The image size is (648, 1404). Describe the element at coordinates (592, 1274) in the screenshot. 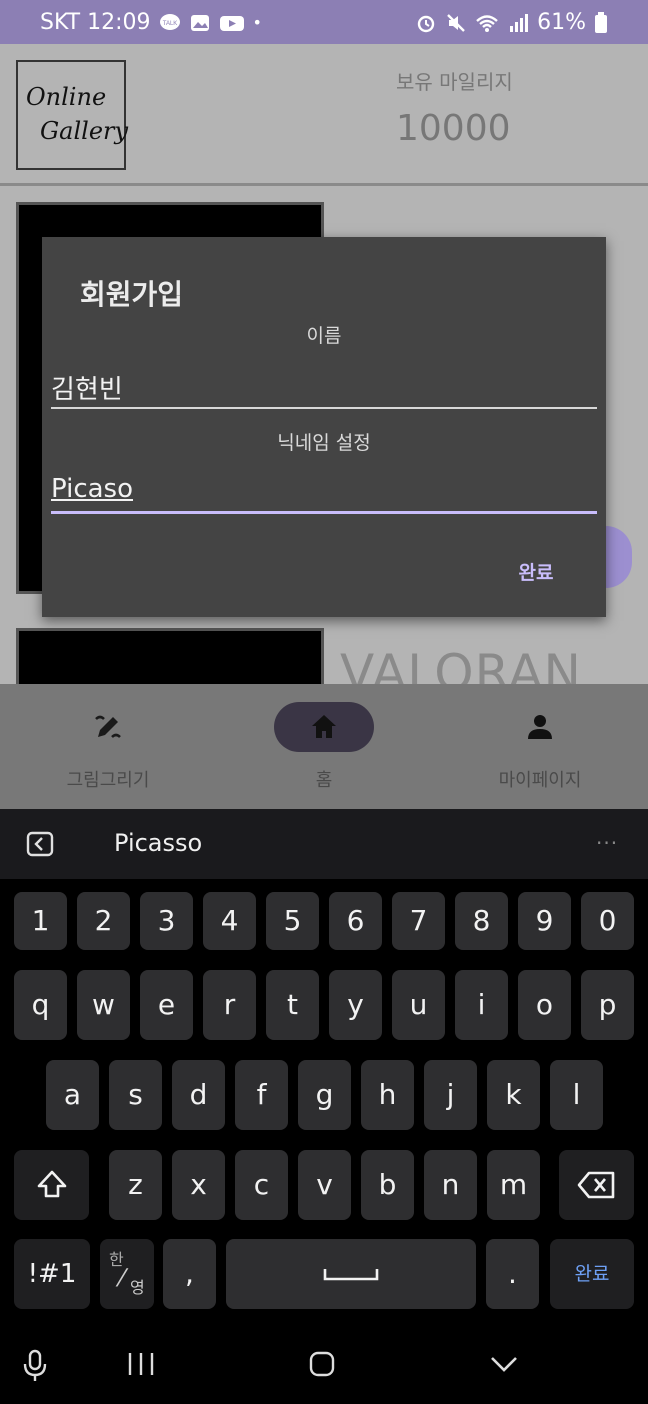

I see `done-key: 완료` at that location.